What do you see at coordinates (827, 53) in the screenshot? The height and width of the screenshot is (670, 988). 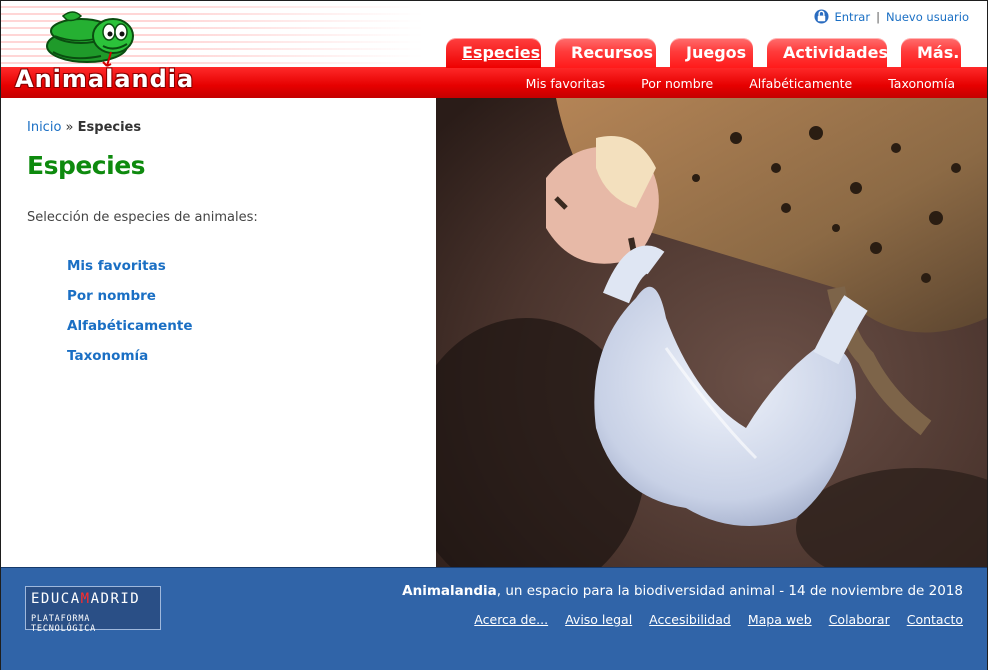 I see `tab-actividades: Actividades` at bounding box center [827, 53].